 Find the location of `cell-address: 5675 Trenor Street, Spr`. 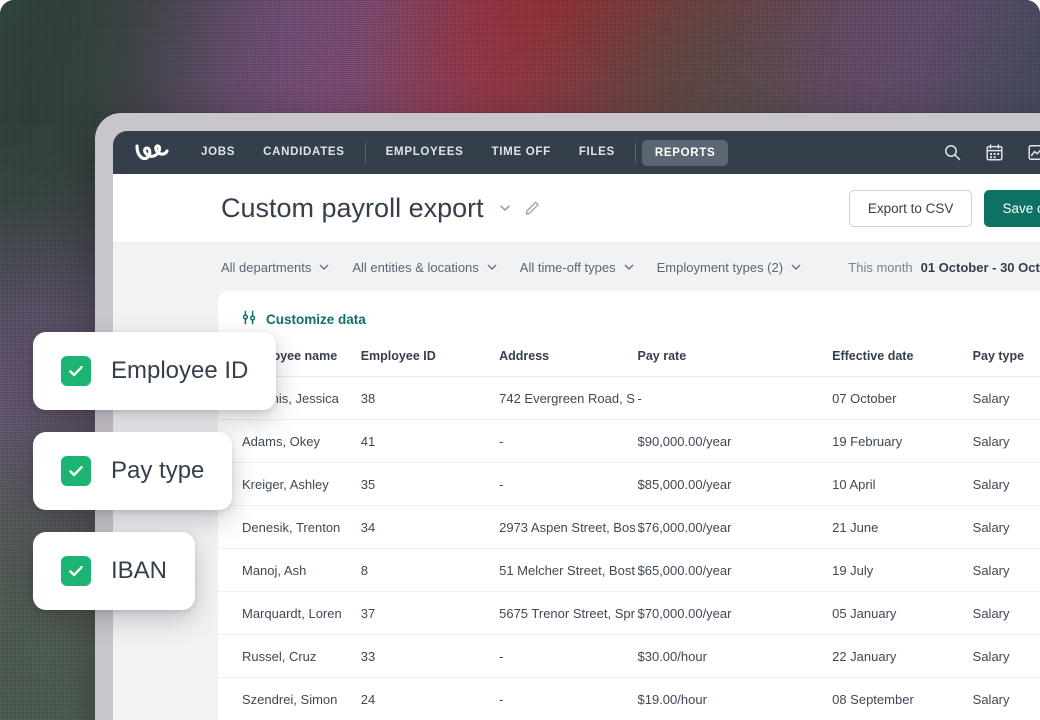

cell-address: 5675 Trenor Street, Spr is located at coordinates (568, 613).